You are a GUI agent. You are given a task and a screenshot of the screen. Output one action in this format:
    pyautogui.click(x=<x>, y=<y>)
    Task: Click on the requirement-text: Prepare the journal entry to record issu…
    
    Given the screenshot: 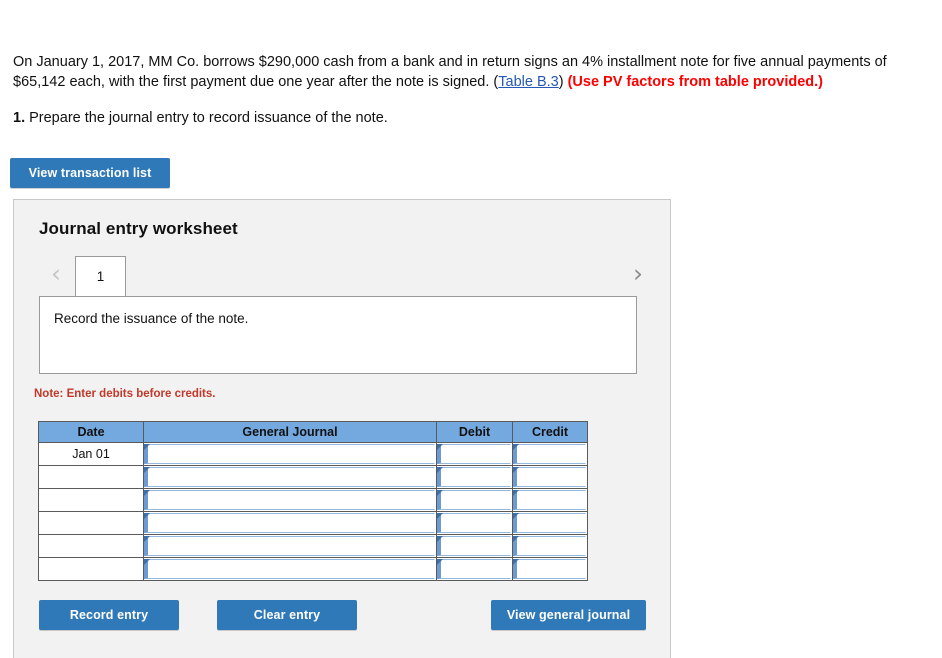 What is the action you would take?
    pyautogui.click(x=206, y=118)
    